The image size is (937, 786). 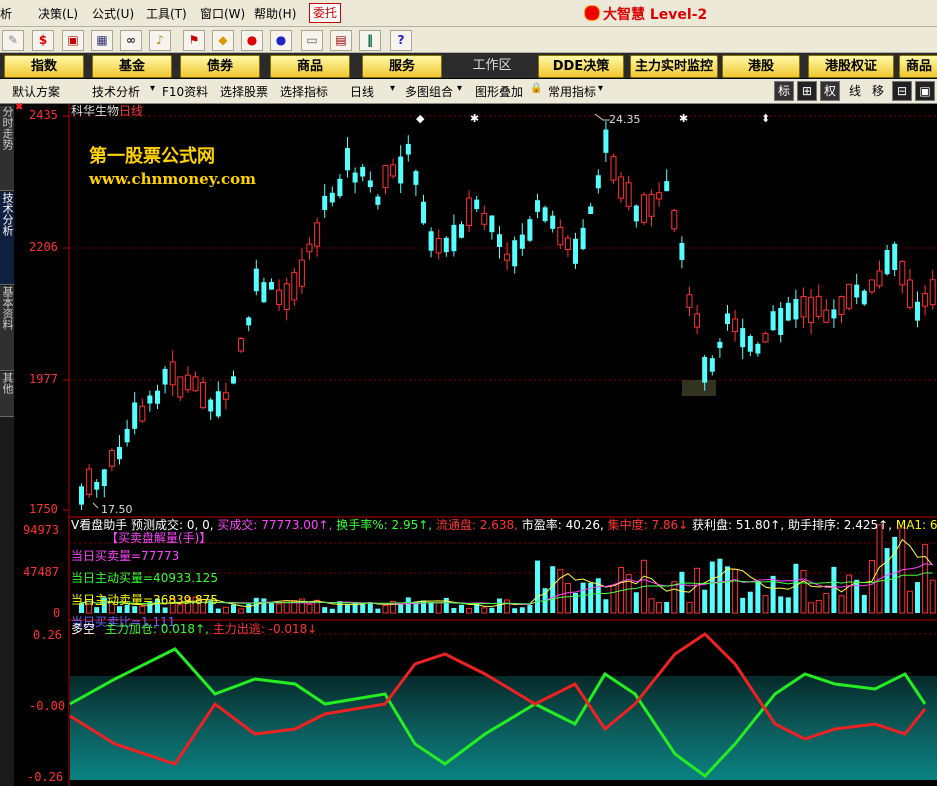 What do you see at coordinates (13, 40) in the screenshot?
I see `pen-icon: ✎` at bounding box center [13, 40].